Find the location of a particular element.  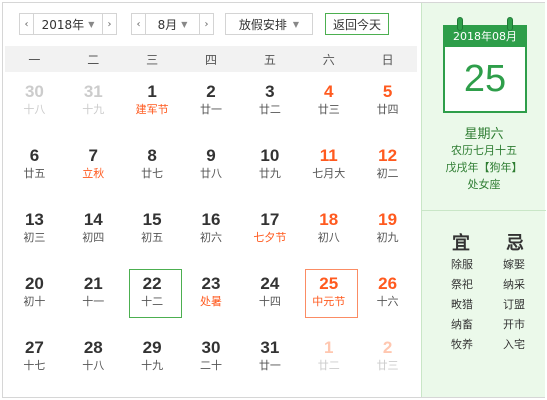

day-number: 10 is located at coordinates (270, 155).